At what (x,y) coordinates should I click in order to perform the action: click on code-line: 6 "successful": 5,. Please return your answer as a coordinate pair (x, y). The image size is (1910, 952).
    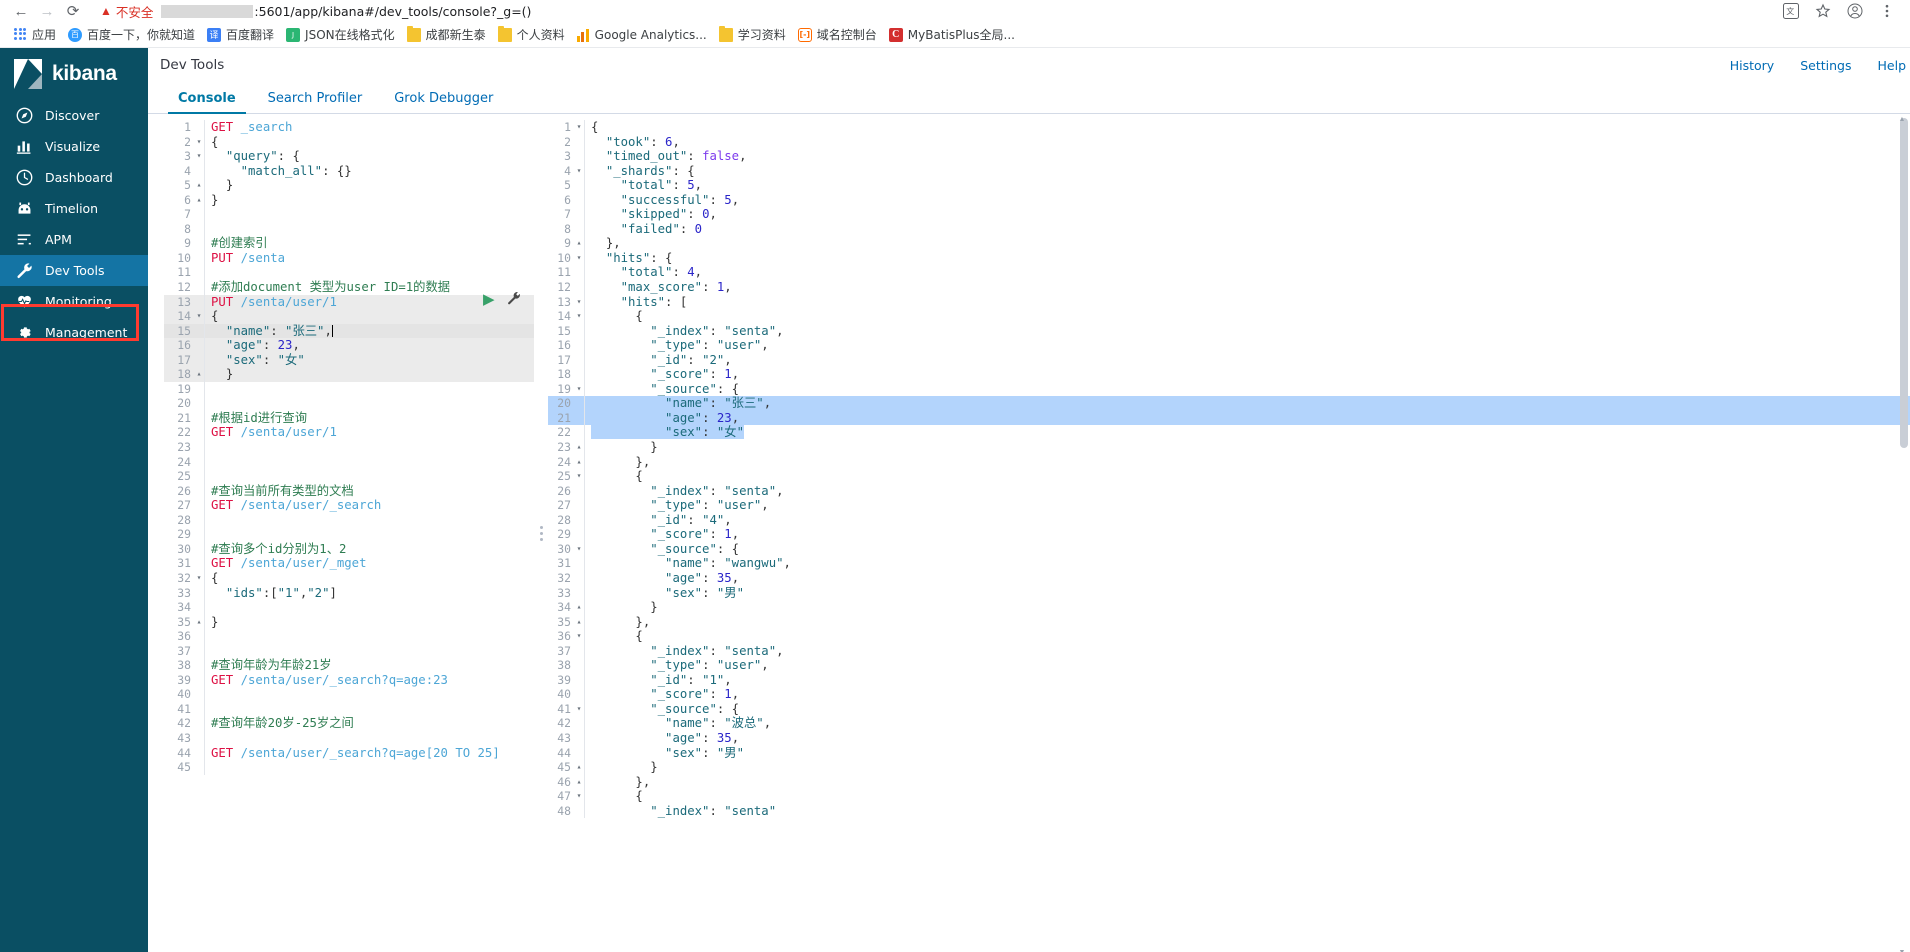
    Looking at the image, I should click on (1229, 200).